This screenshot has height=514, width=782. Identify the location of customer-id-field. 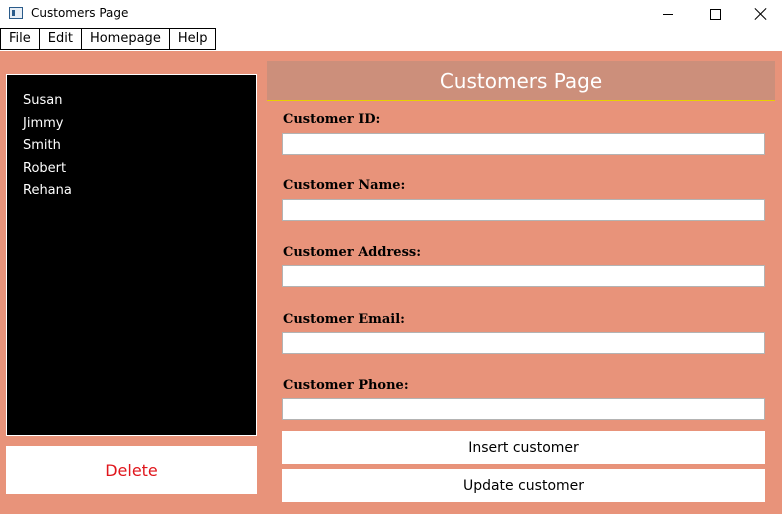
(523, 144).